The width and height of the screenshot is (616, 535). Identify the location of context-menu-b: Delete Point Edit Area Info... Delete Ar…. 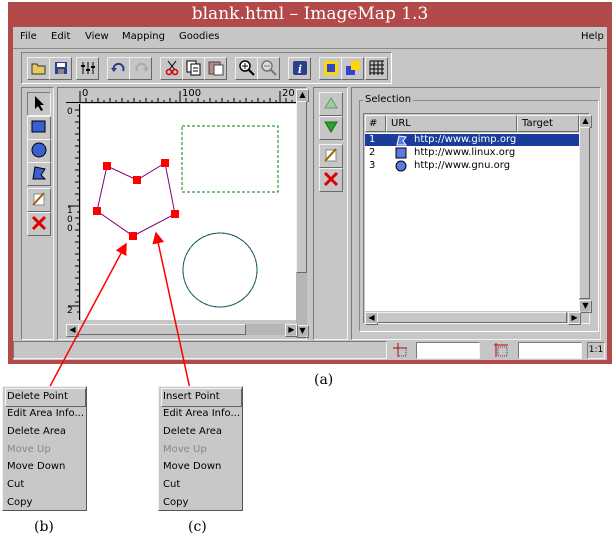
(44, 448).